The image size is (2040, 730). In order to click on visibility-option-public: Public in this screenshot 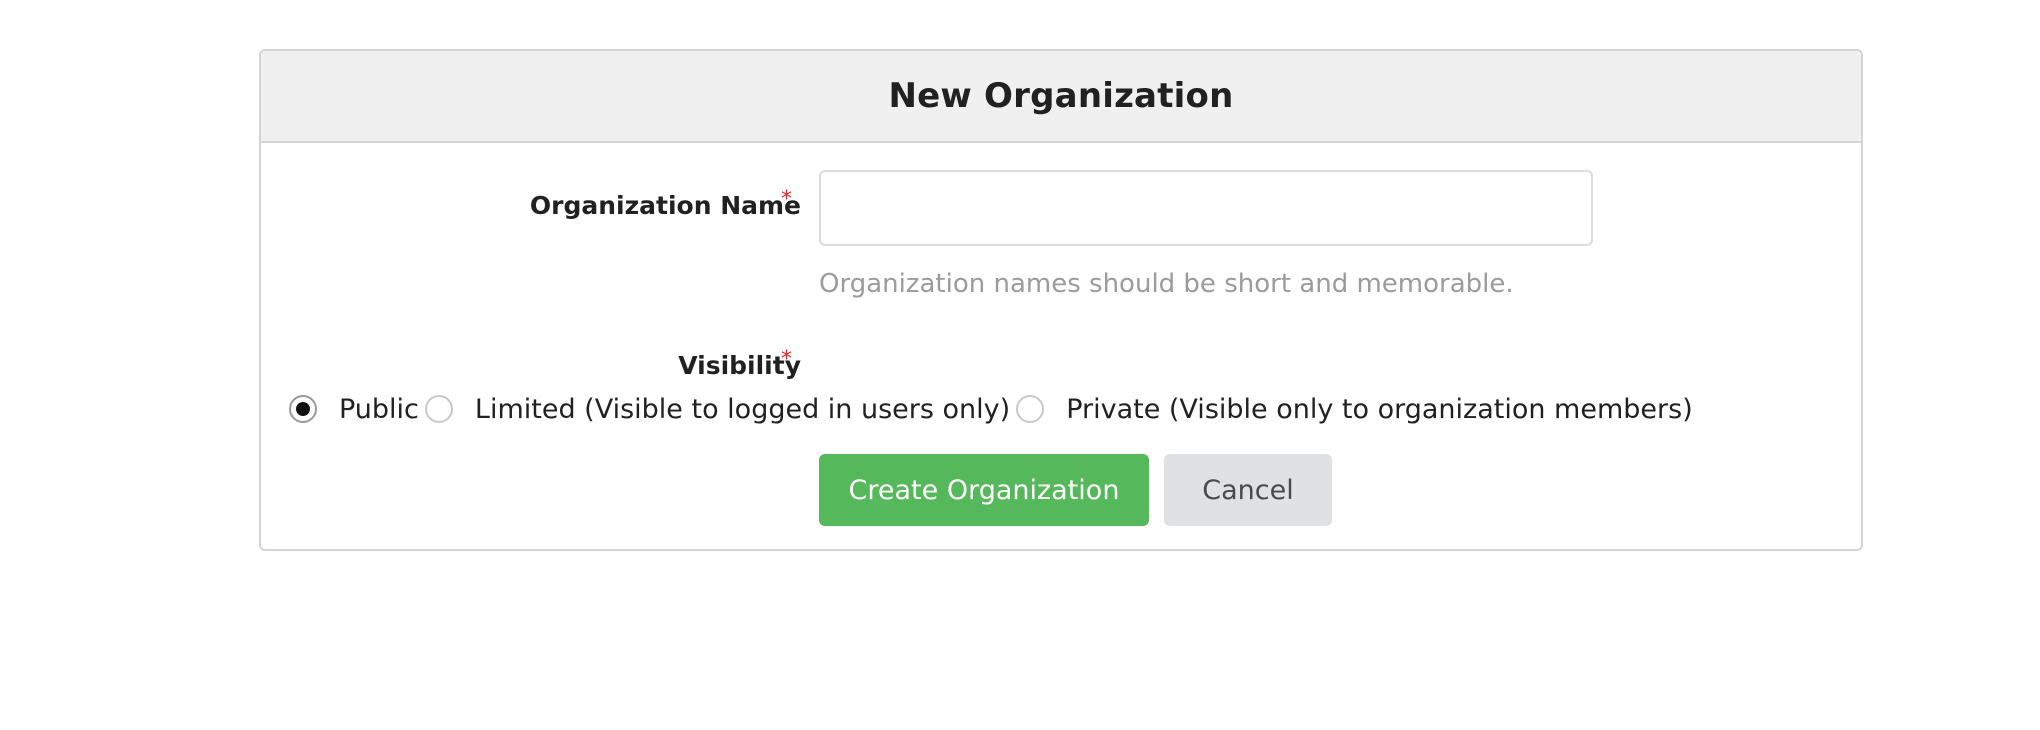, I will do `click(354, 409)`.